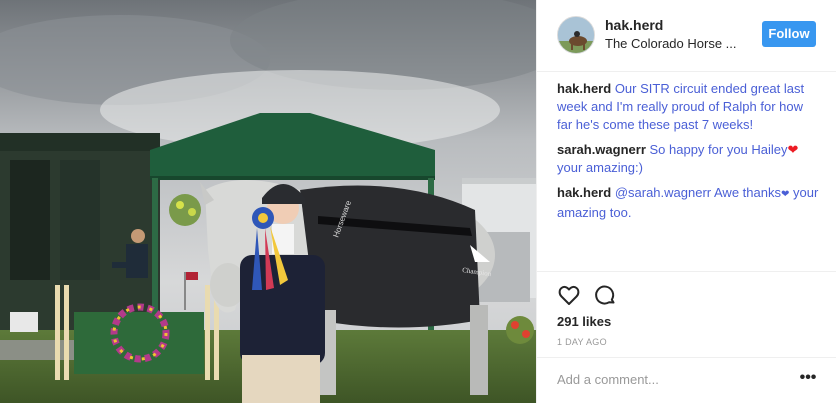  I want to click on post-username: hak.herd, so click(634, 25).